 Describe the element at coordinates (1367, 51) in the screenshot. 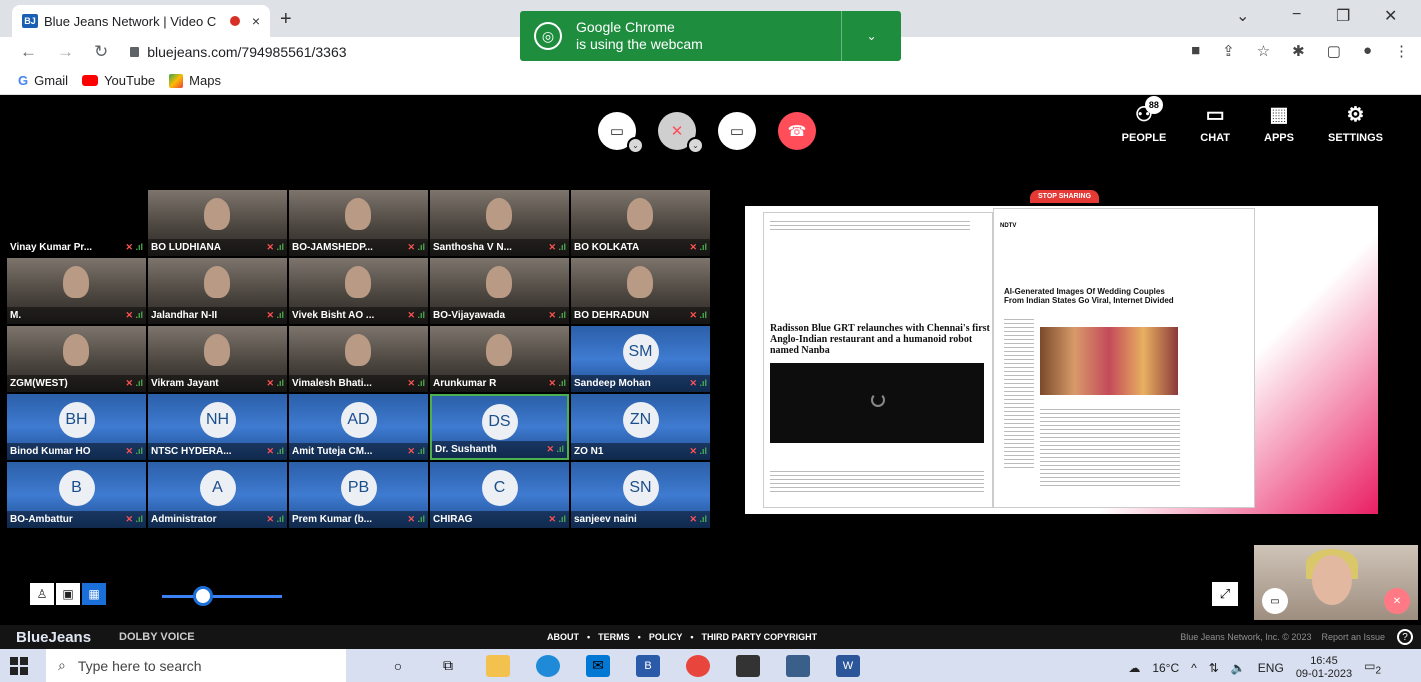

I see `profile-icon: ●` at that location.